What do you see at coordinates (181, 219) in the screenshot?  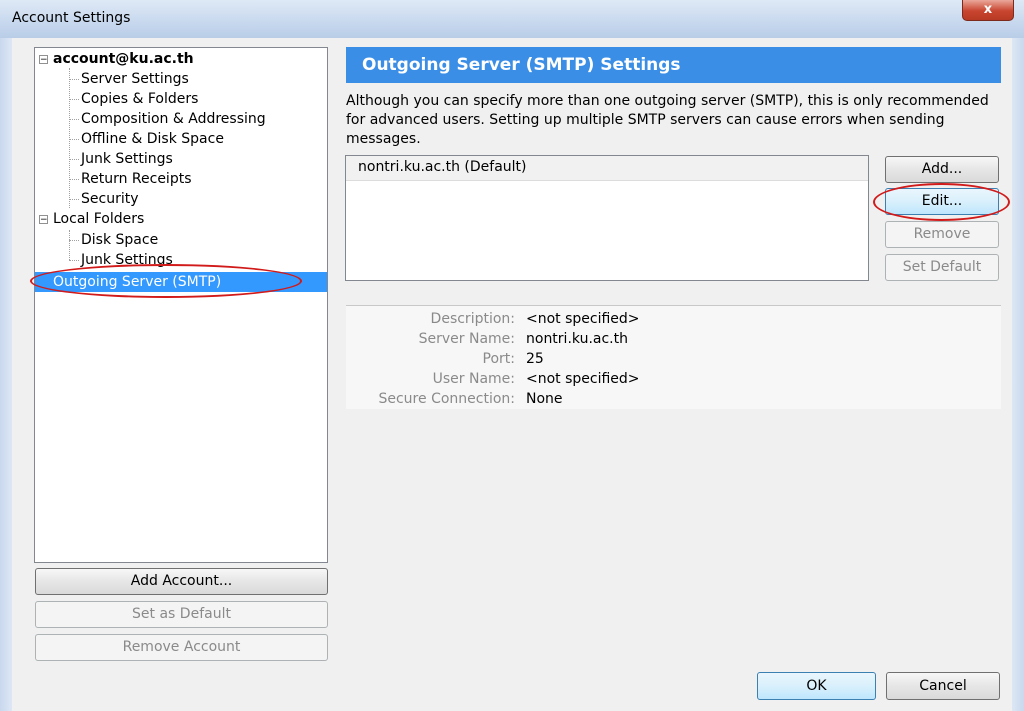 I see `tree-node-local-folders: − Local Folders` at bounding box center [181, 219].